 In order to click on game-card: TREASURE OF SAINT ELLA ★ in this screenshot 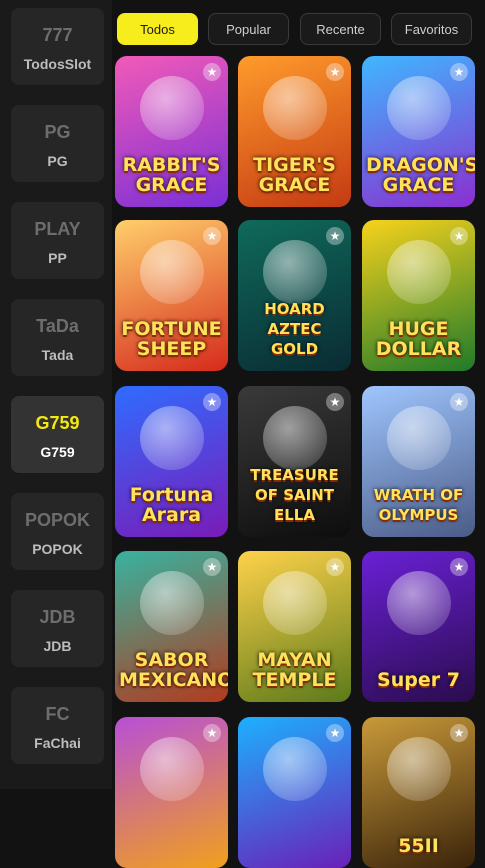, I will do `click(294, 461)`.